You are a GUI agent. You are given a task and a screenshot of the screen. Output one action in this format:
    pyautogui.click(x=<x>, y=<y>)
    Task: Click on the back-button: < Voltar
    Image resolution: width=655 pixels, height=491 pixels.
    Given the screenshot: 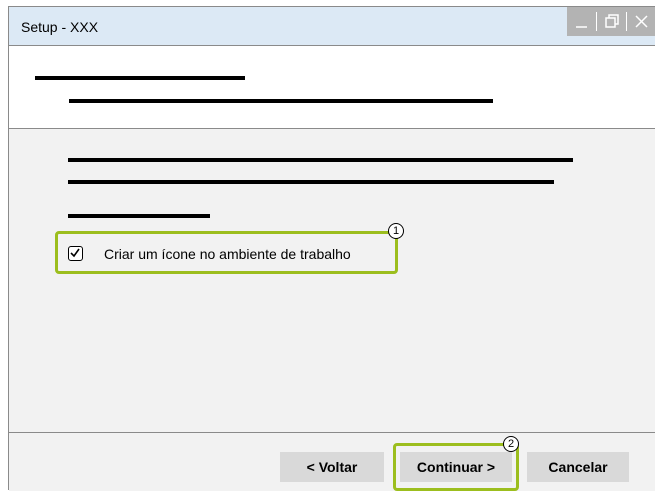 What is the action you would take?
    pyautogui.click(x=332, y=467)
    